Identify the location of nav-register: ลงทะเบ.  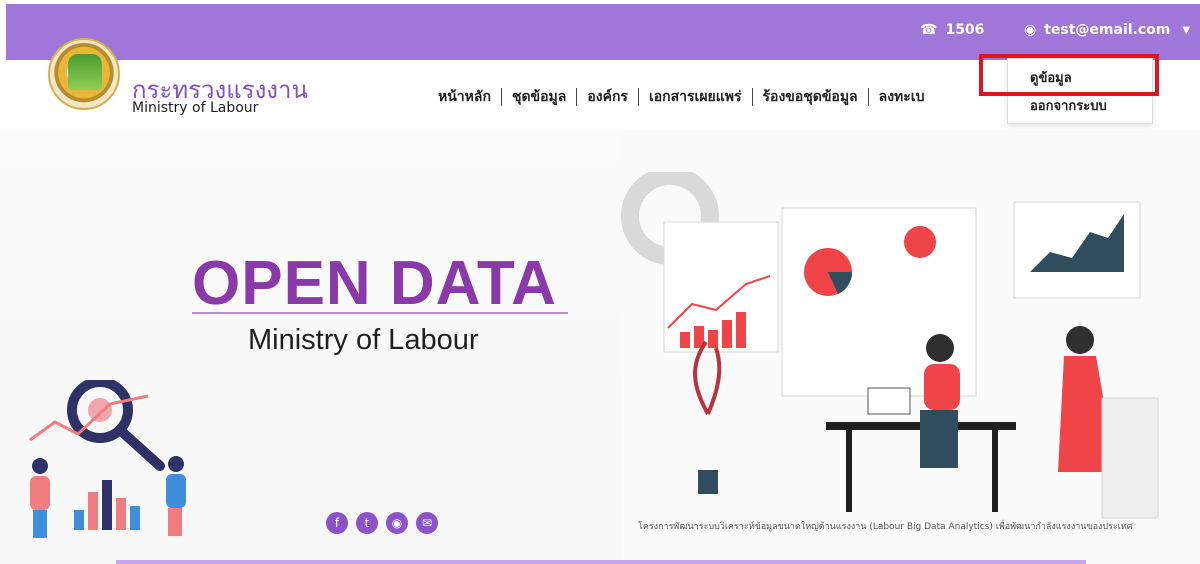
(902, 97).